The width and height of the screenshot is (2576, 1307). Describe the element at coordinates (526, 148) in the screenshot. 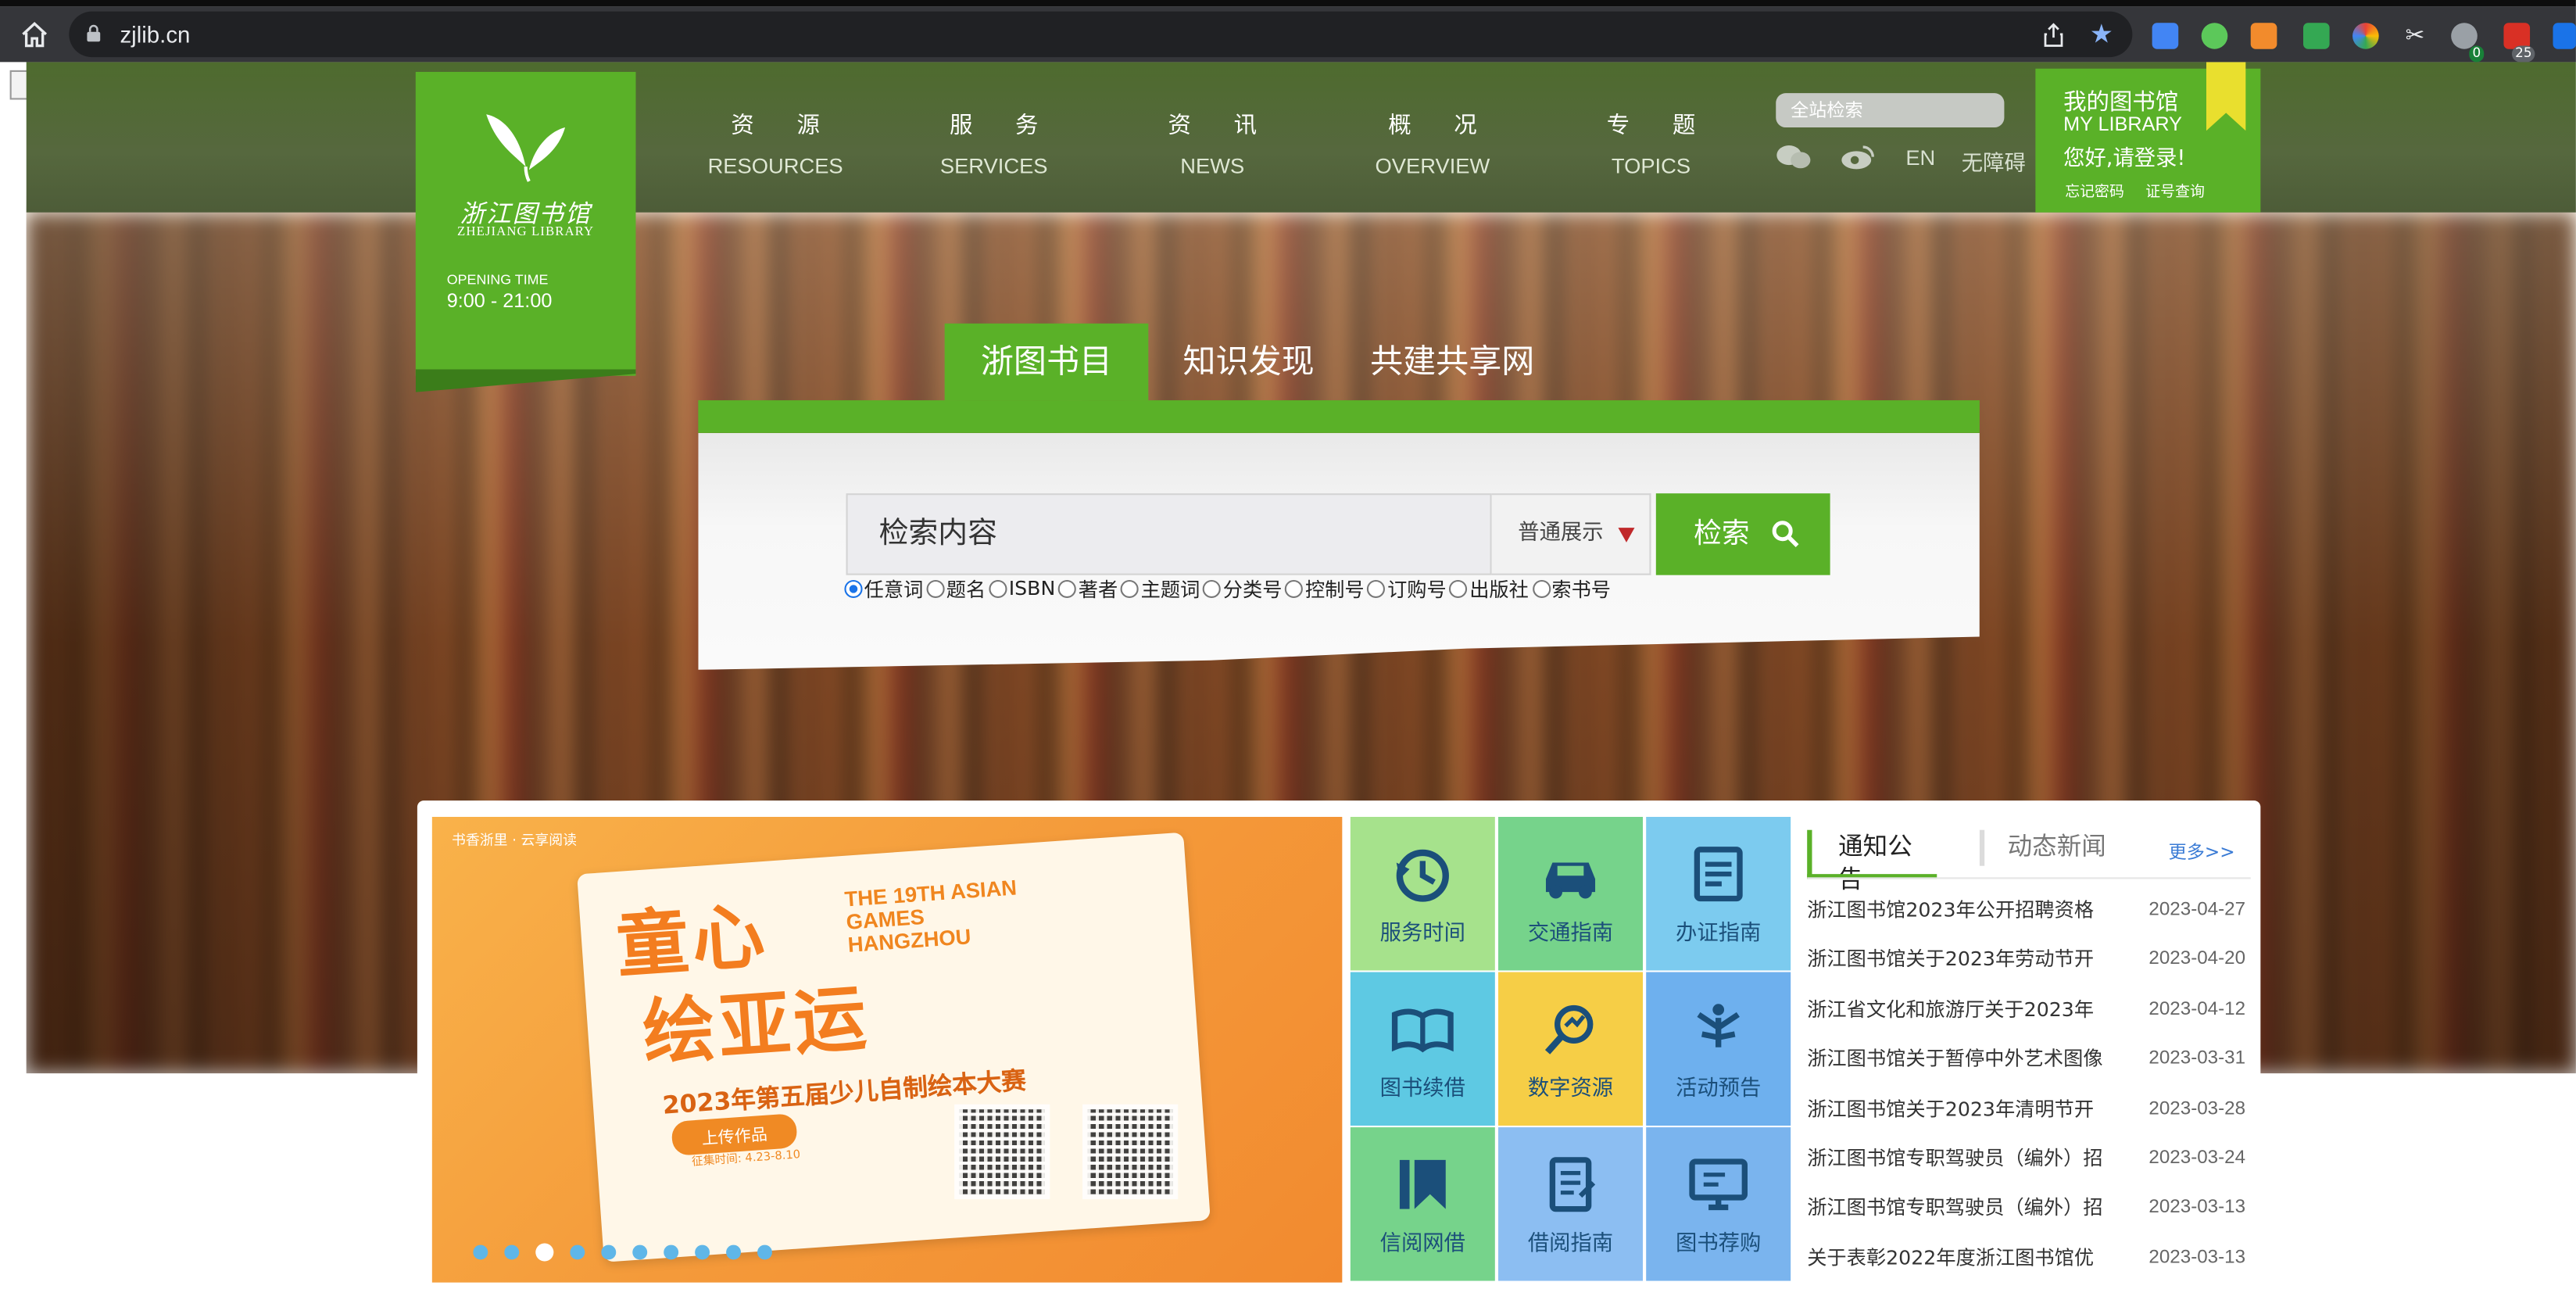

I see `leaf-logo-icon` at that location.